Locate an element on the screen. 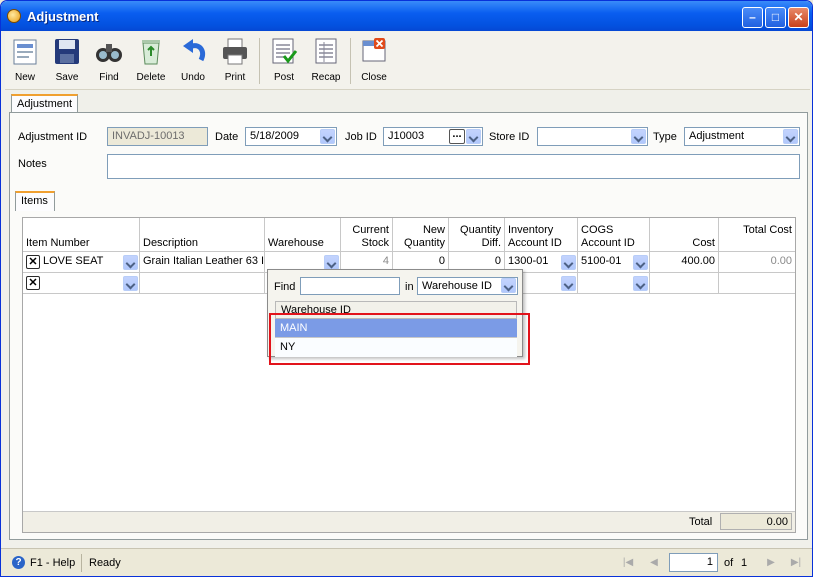 This screenshot has height=577, width=813. notes-field is located at coordinates (453, 166).